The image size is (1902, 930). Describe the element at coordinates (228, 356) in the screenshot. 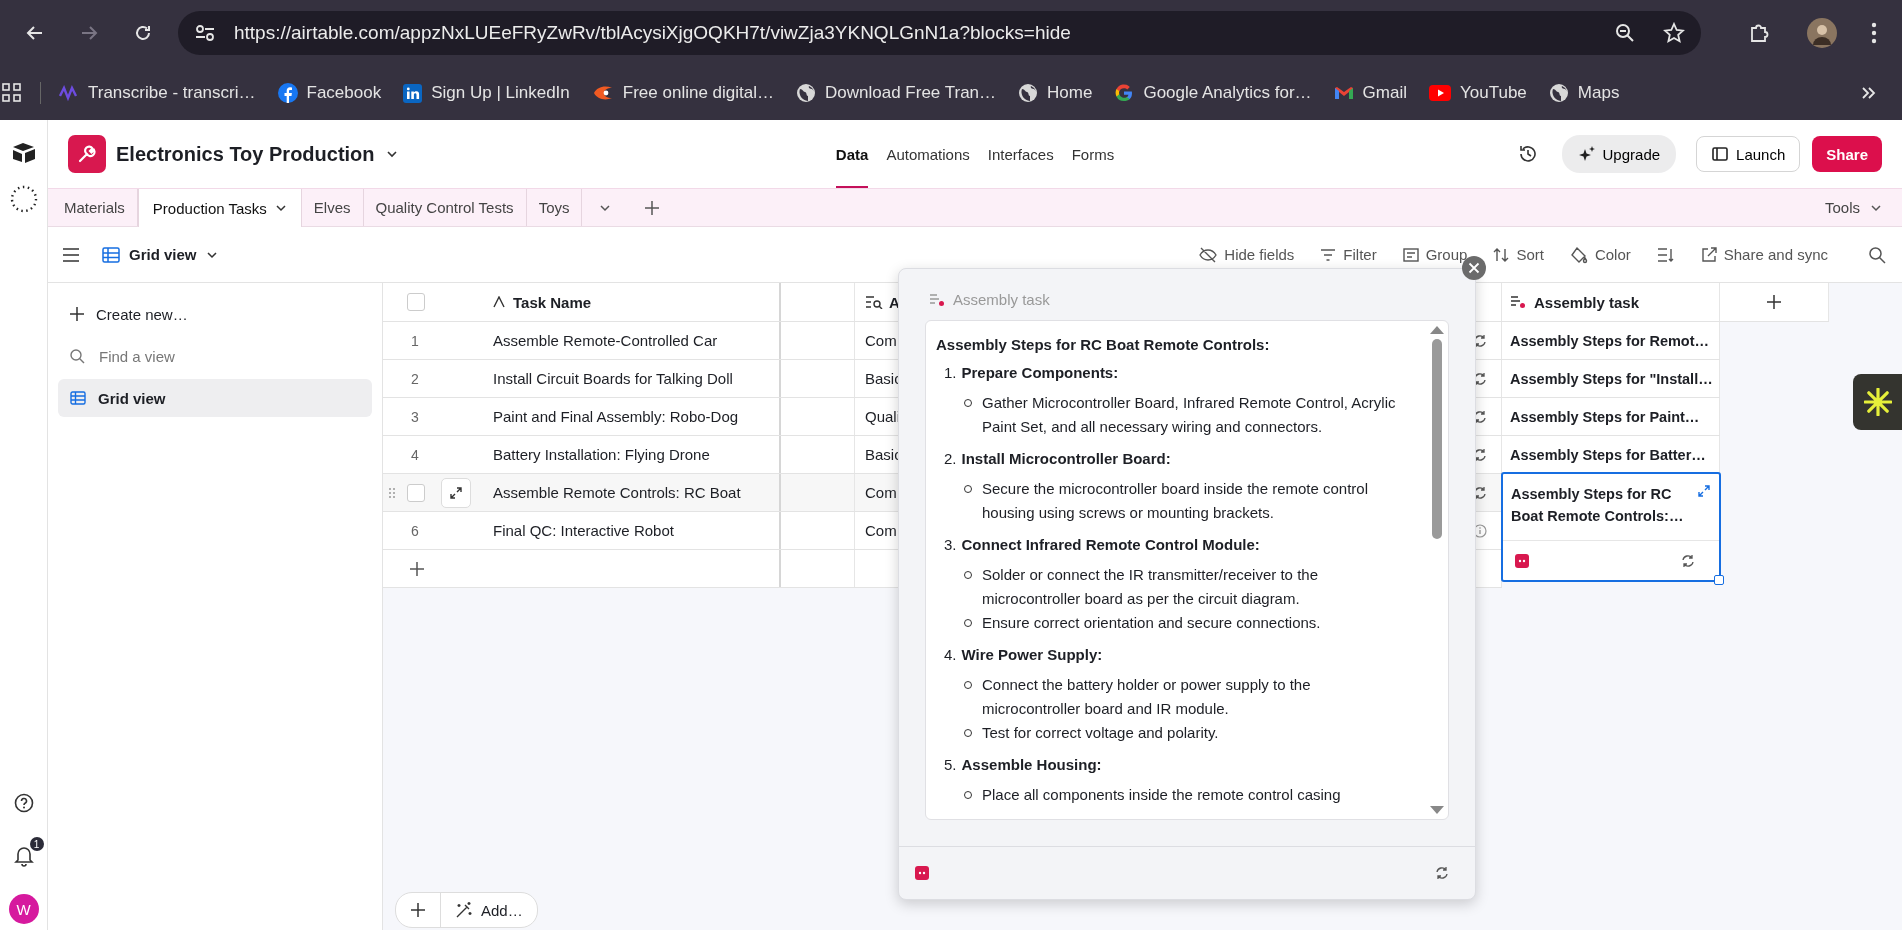

I see `find-view-field: Find a view` at that location.